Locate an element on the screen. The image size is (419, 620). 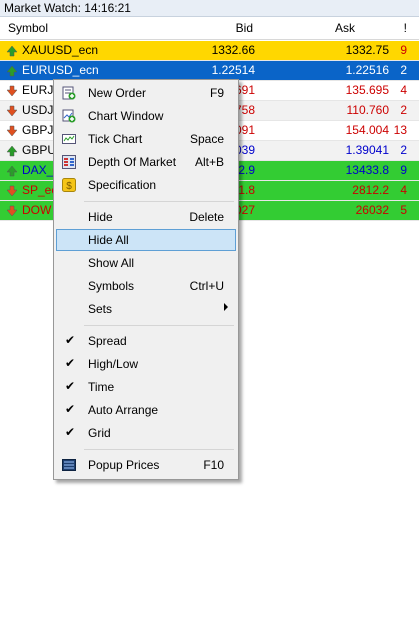
menu-label: Depth Of Market is located at coordinates (132, 162).